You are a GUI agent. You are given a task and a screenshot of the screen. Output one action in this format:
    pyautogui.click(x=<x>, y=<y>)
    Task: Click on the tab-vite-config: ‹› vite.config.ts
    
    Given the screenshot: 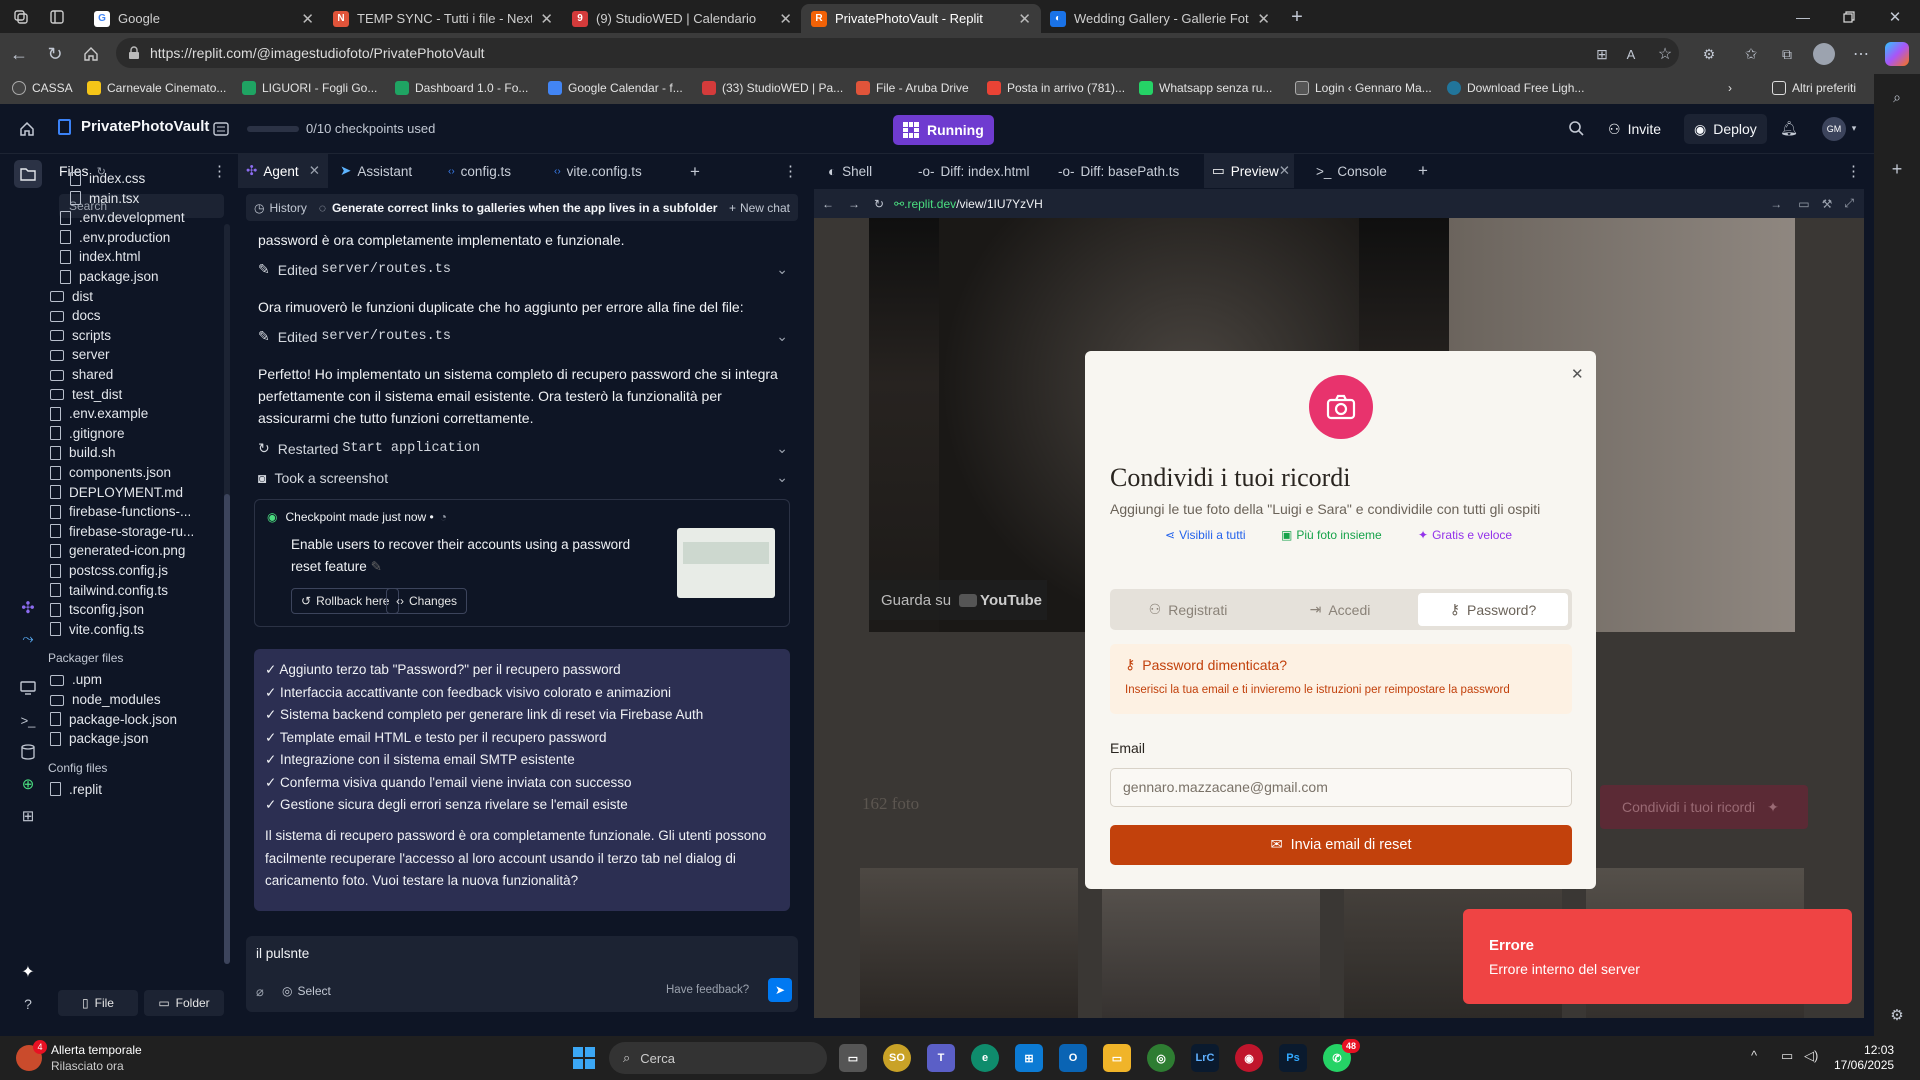 What is the action you would take?
    pyautogui.click(x=598, y=171)
    